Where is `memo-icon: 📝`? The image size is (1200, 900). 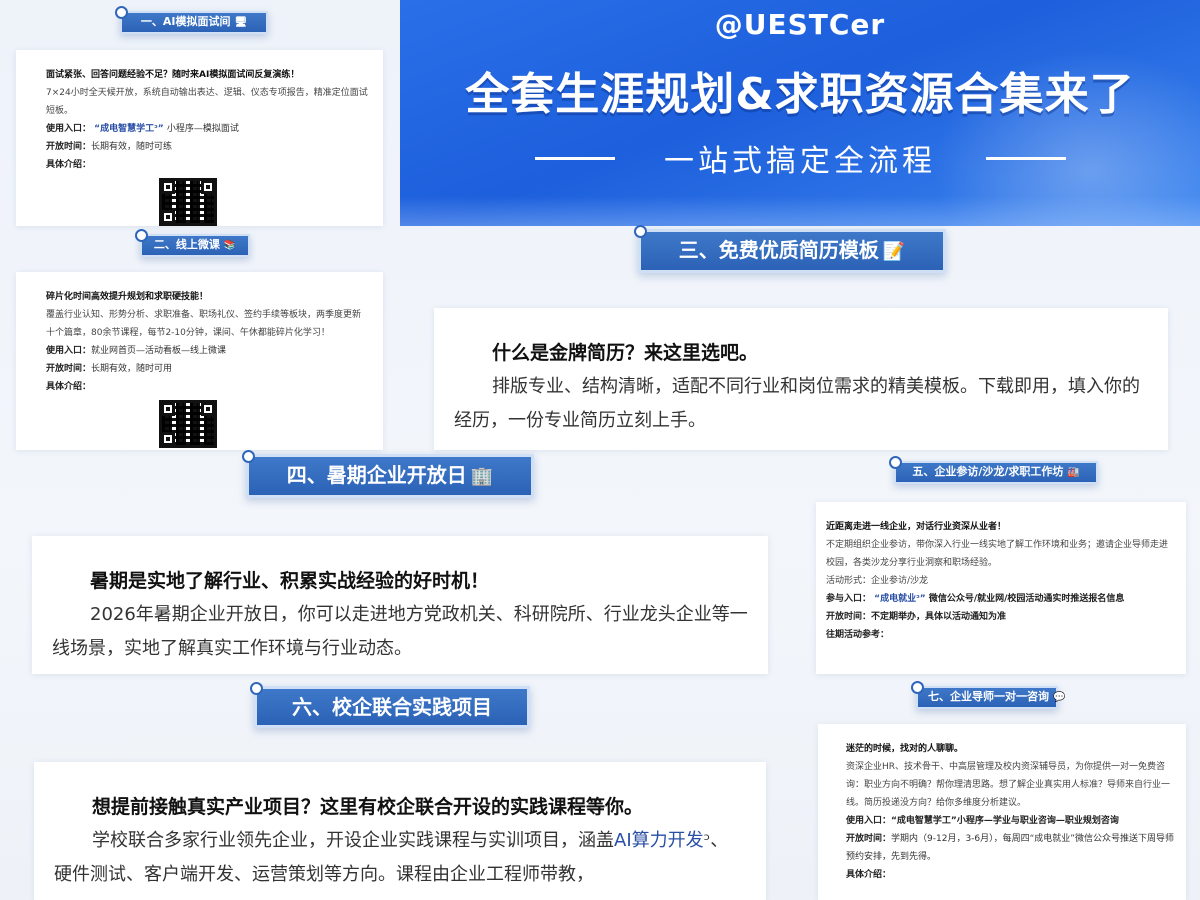 memo-icon: 📝 is located at coordinates (894, 251).